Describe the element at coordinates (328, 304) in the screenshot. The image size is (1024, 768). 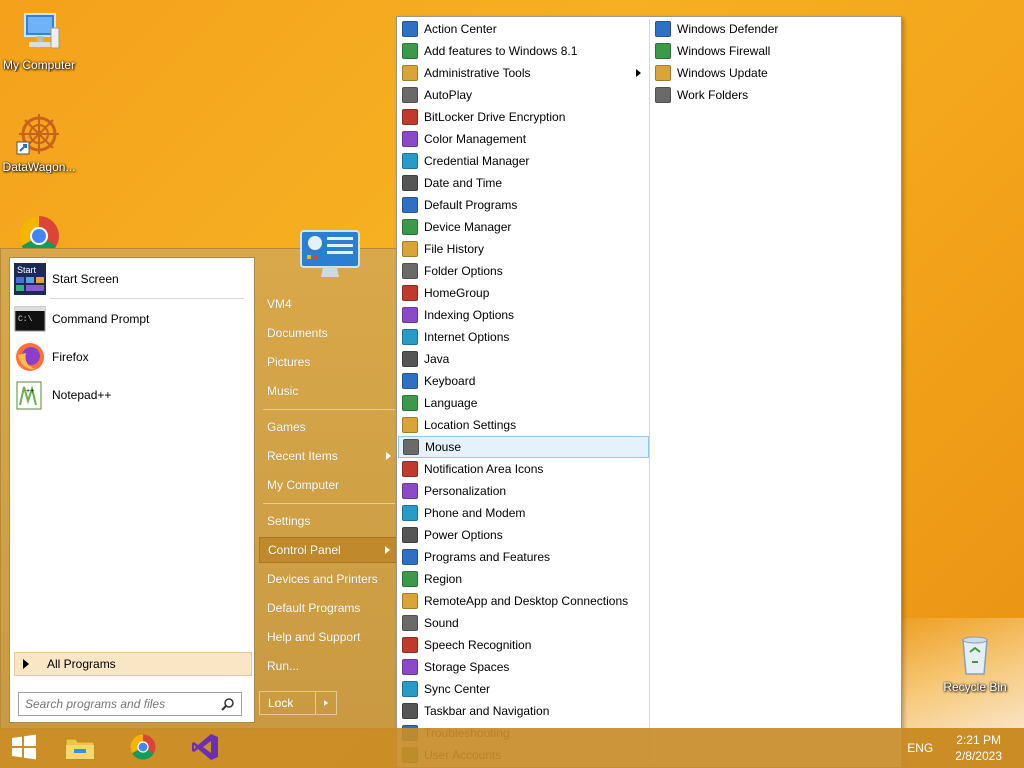
I see `start-item-vm4: VM4` at that location.